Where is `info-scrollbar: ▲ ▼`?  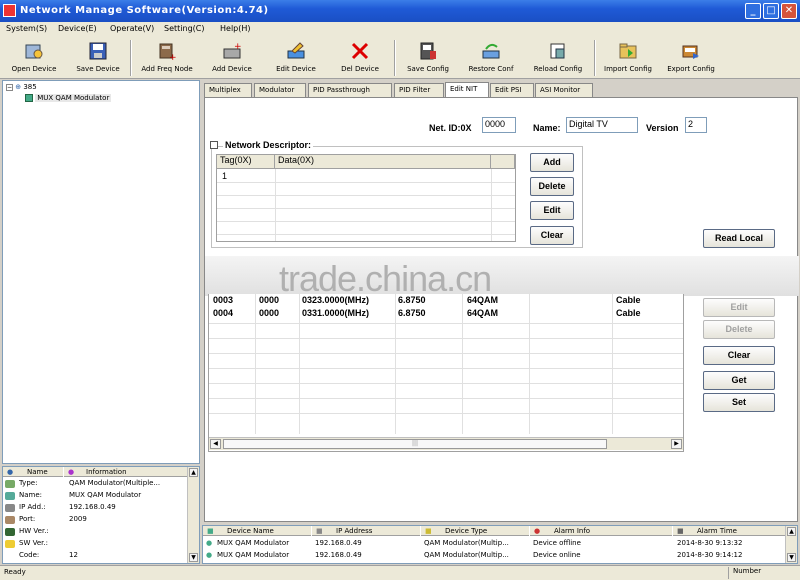 info-scrollbar: ▲ ▼ is located at coordinates (193, 515).